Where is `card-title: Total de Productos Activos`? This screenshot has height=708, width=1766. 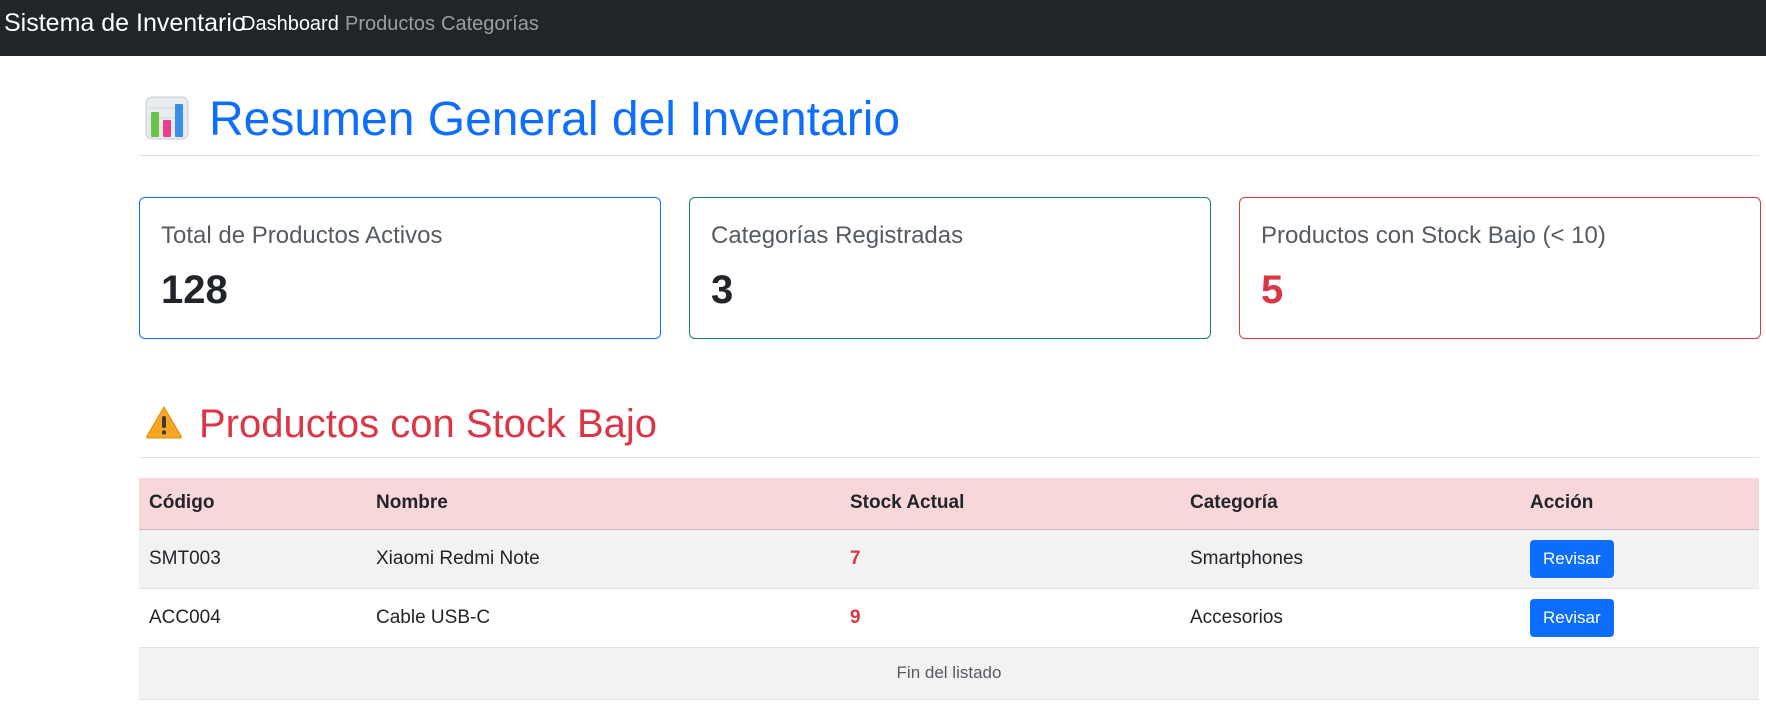 card-title: Total de Productos Activos is located at coordinates (302, 235).